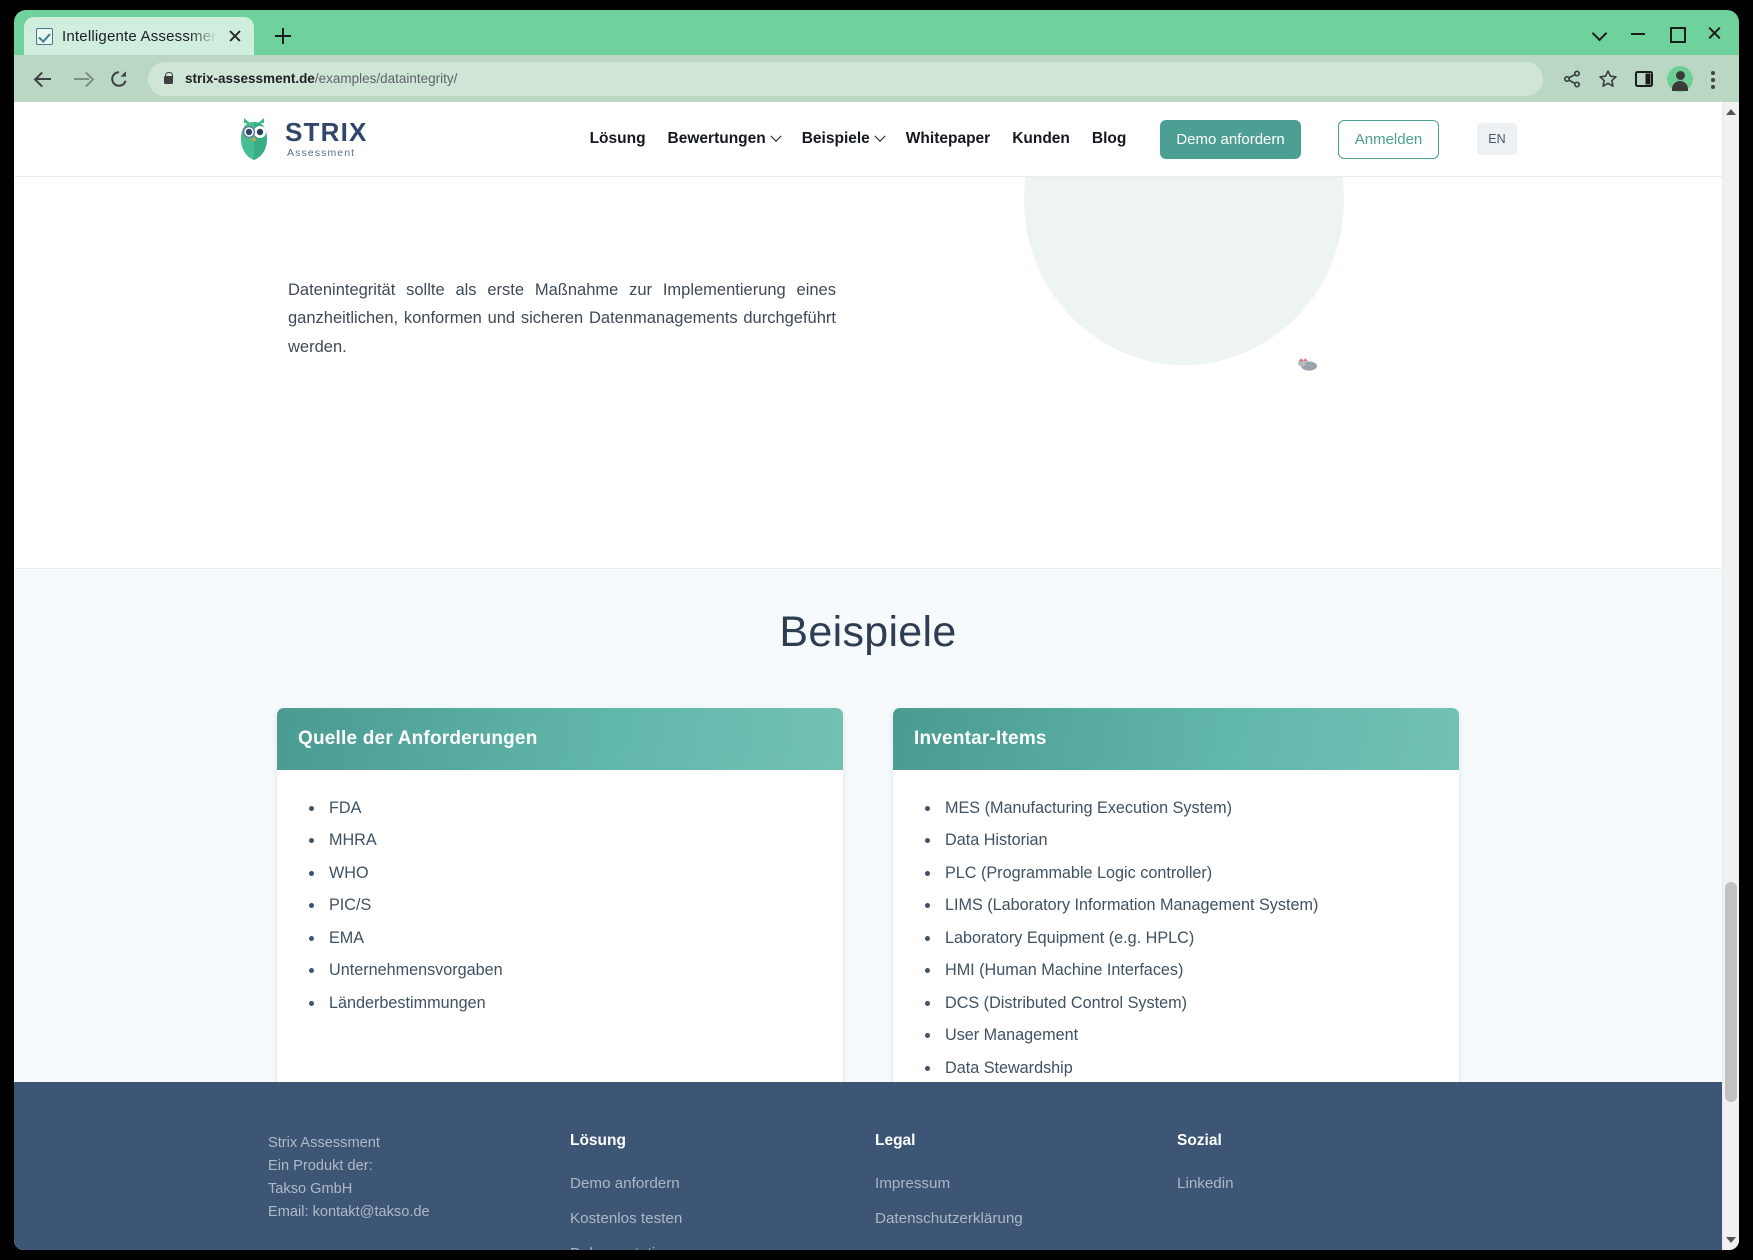 This screenshot has height=1260, width=1753. What do you see at coordinates (81, 79) in the screenshot?
I see `forward-arrow-icon` at bounding box center [81, 79].